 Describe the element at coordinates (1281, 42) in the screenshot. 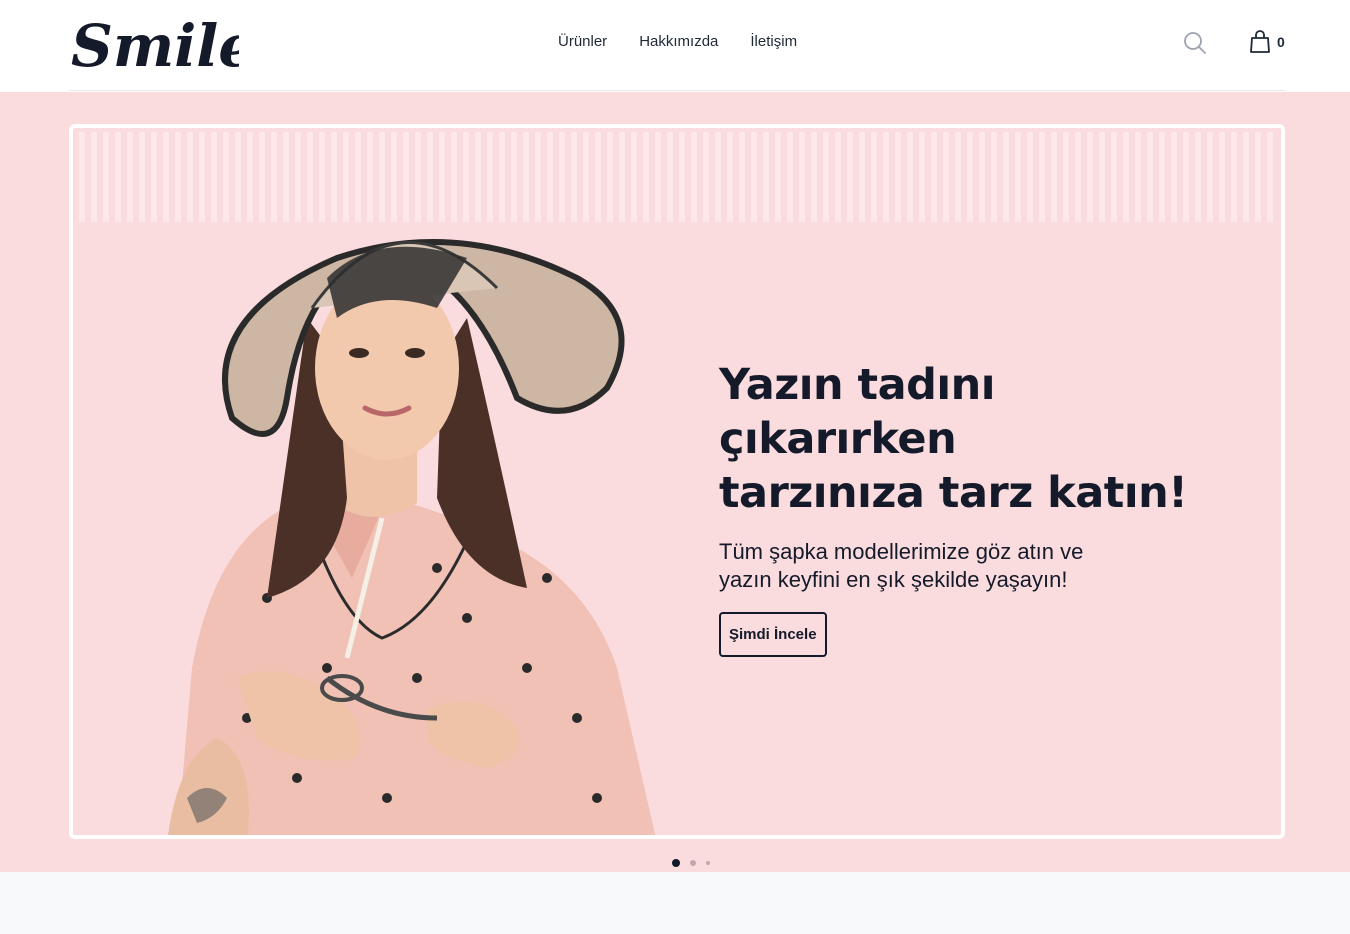

I see `cart-count: 0` at that location.